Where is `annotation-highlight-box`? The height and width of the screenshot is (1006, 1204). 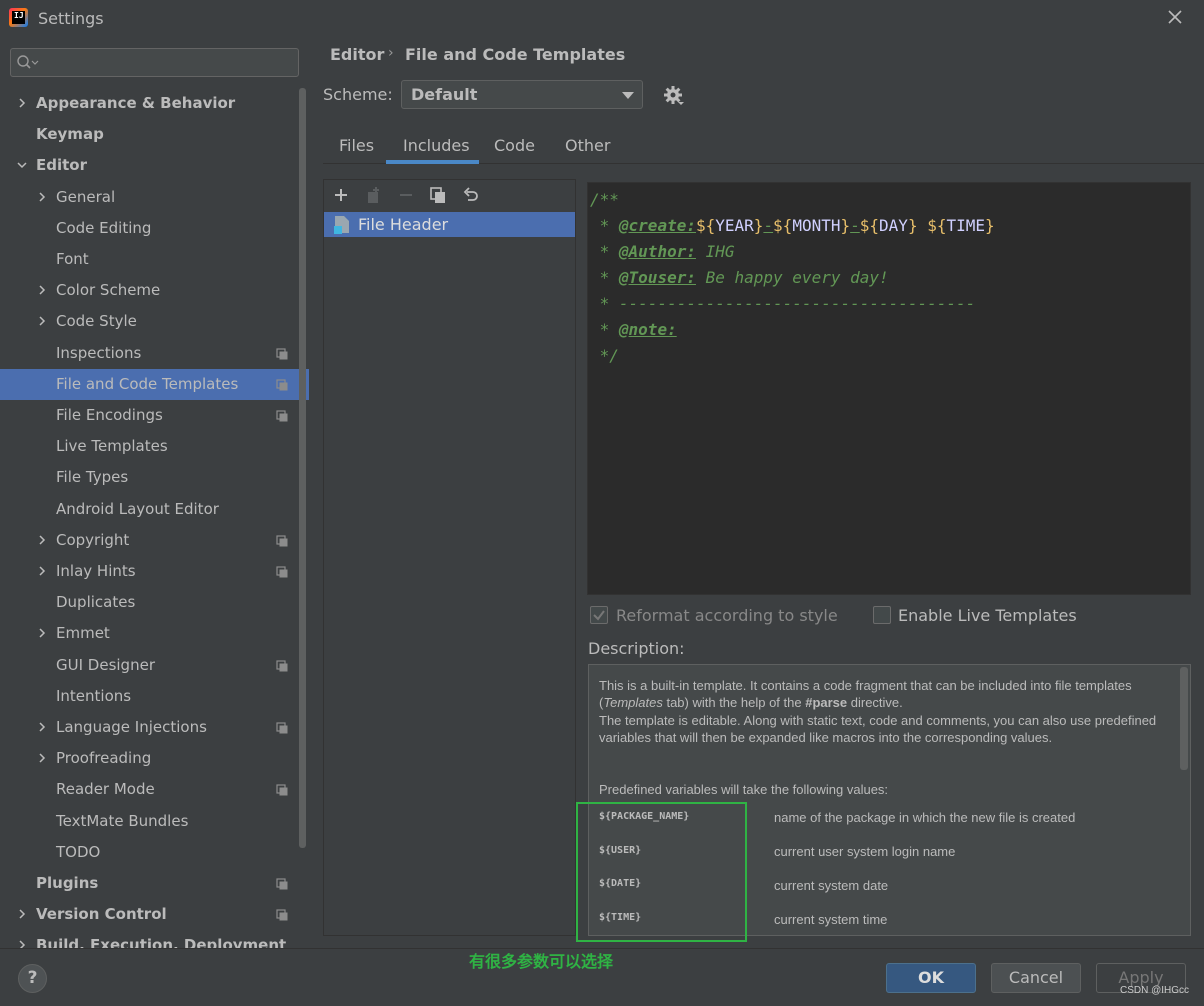
annotation-highlight-box is located at coordinates (661, 872).